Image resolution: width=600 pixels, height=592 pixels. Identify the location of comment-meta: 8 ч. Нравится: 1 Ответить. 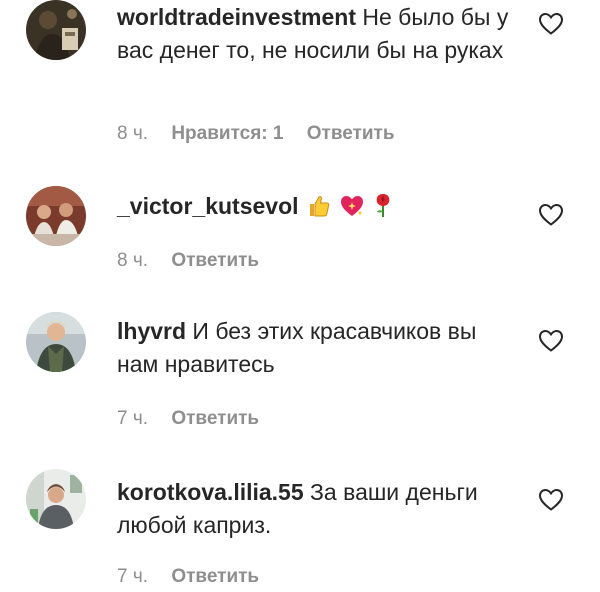
(265, 134).